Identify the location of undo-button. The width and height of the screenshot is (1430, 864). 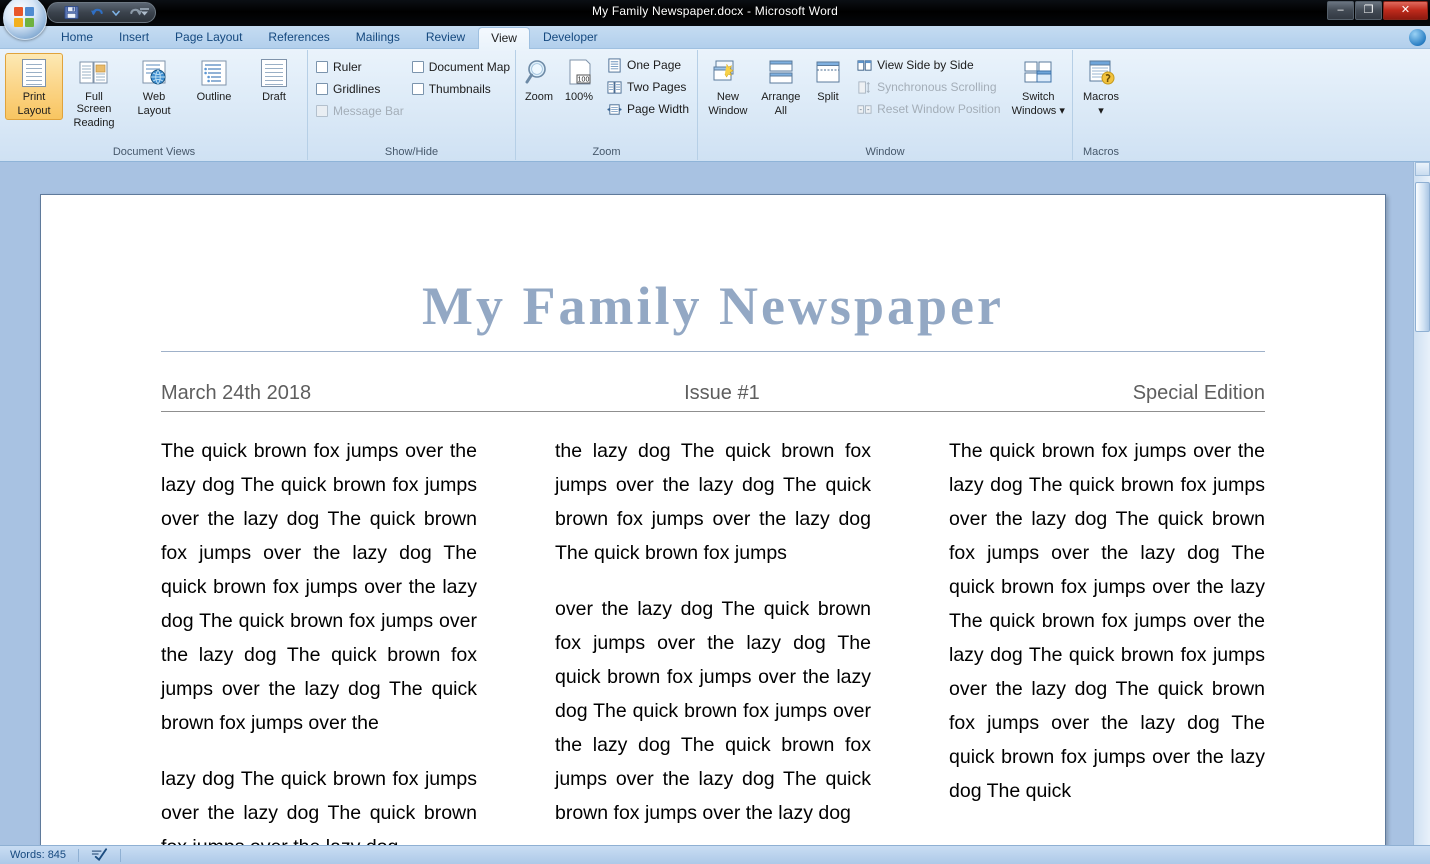
(96, 13).